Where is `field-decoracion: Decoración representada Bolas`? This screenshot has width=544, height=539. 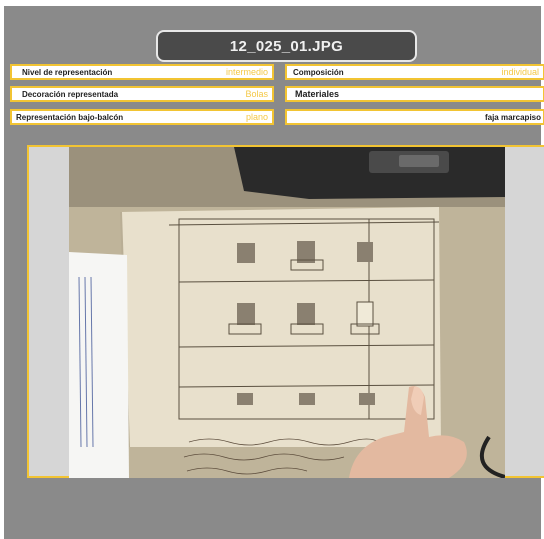
field-decoracion: Decoración representada Bolas is located at coordinates (142, 94).